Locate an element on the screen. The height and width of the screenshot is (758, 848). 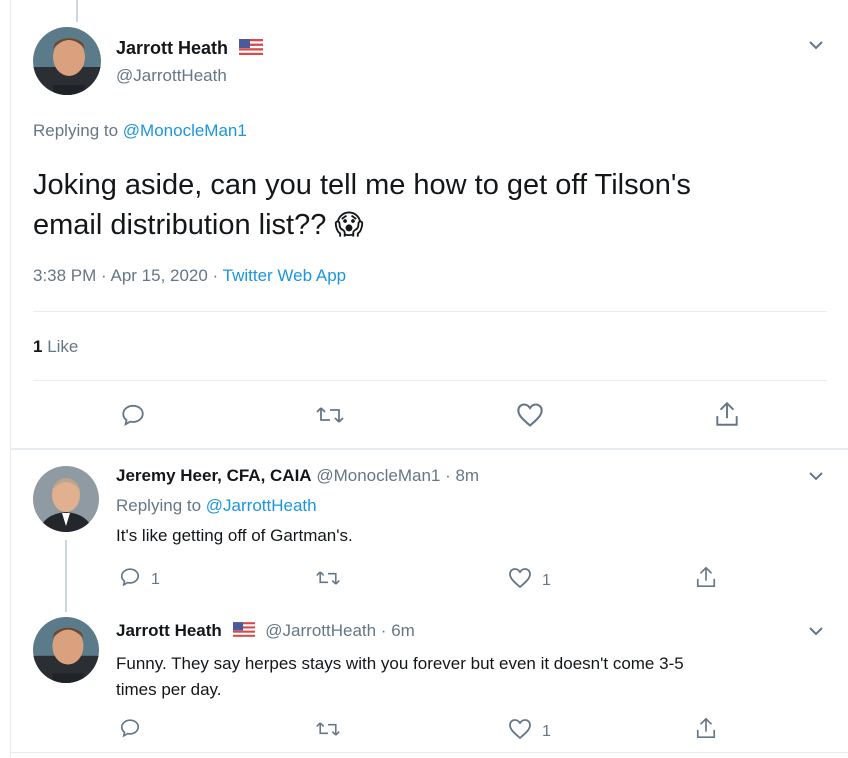
reply-count: 1 is located at coordinates (155, 579).